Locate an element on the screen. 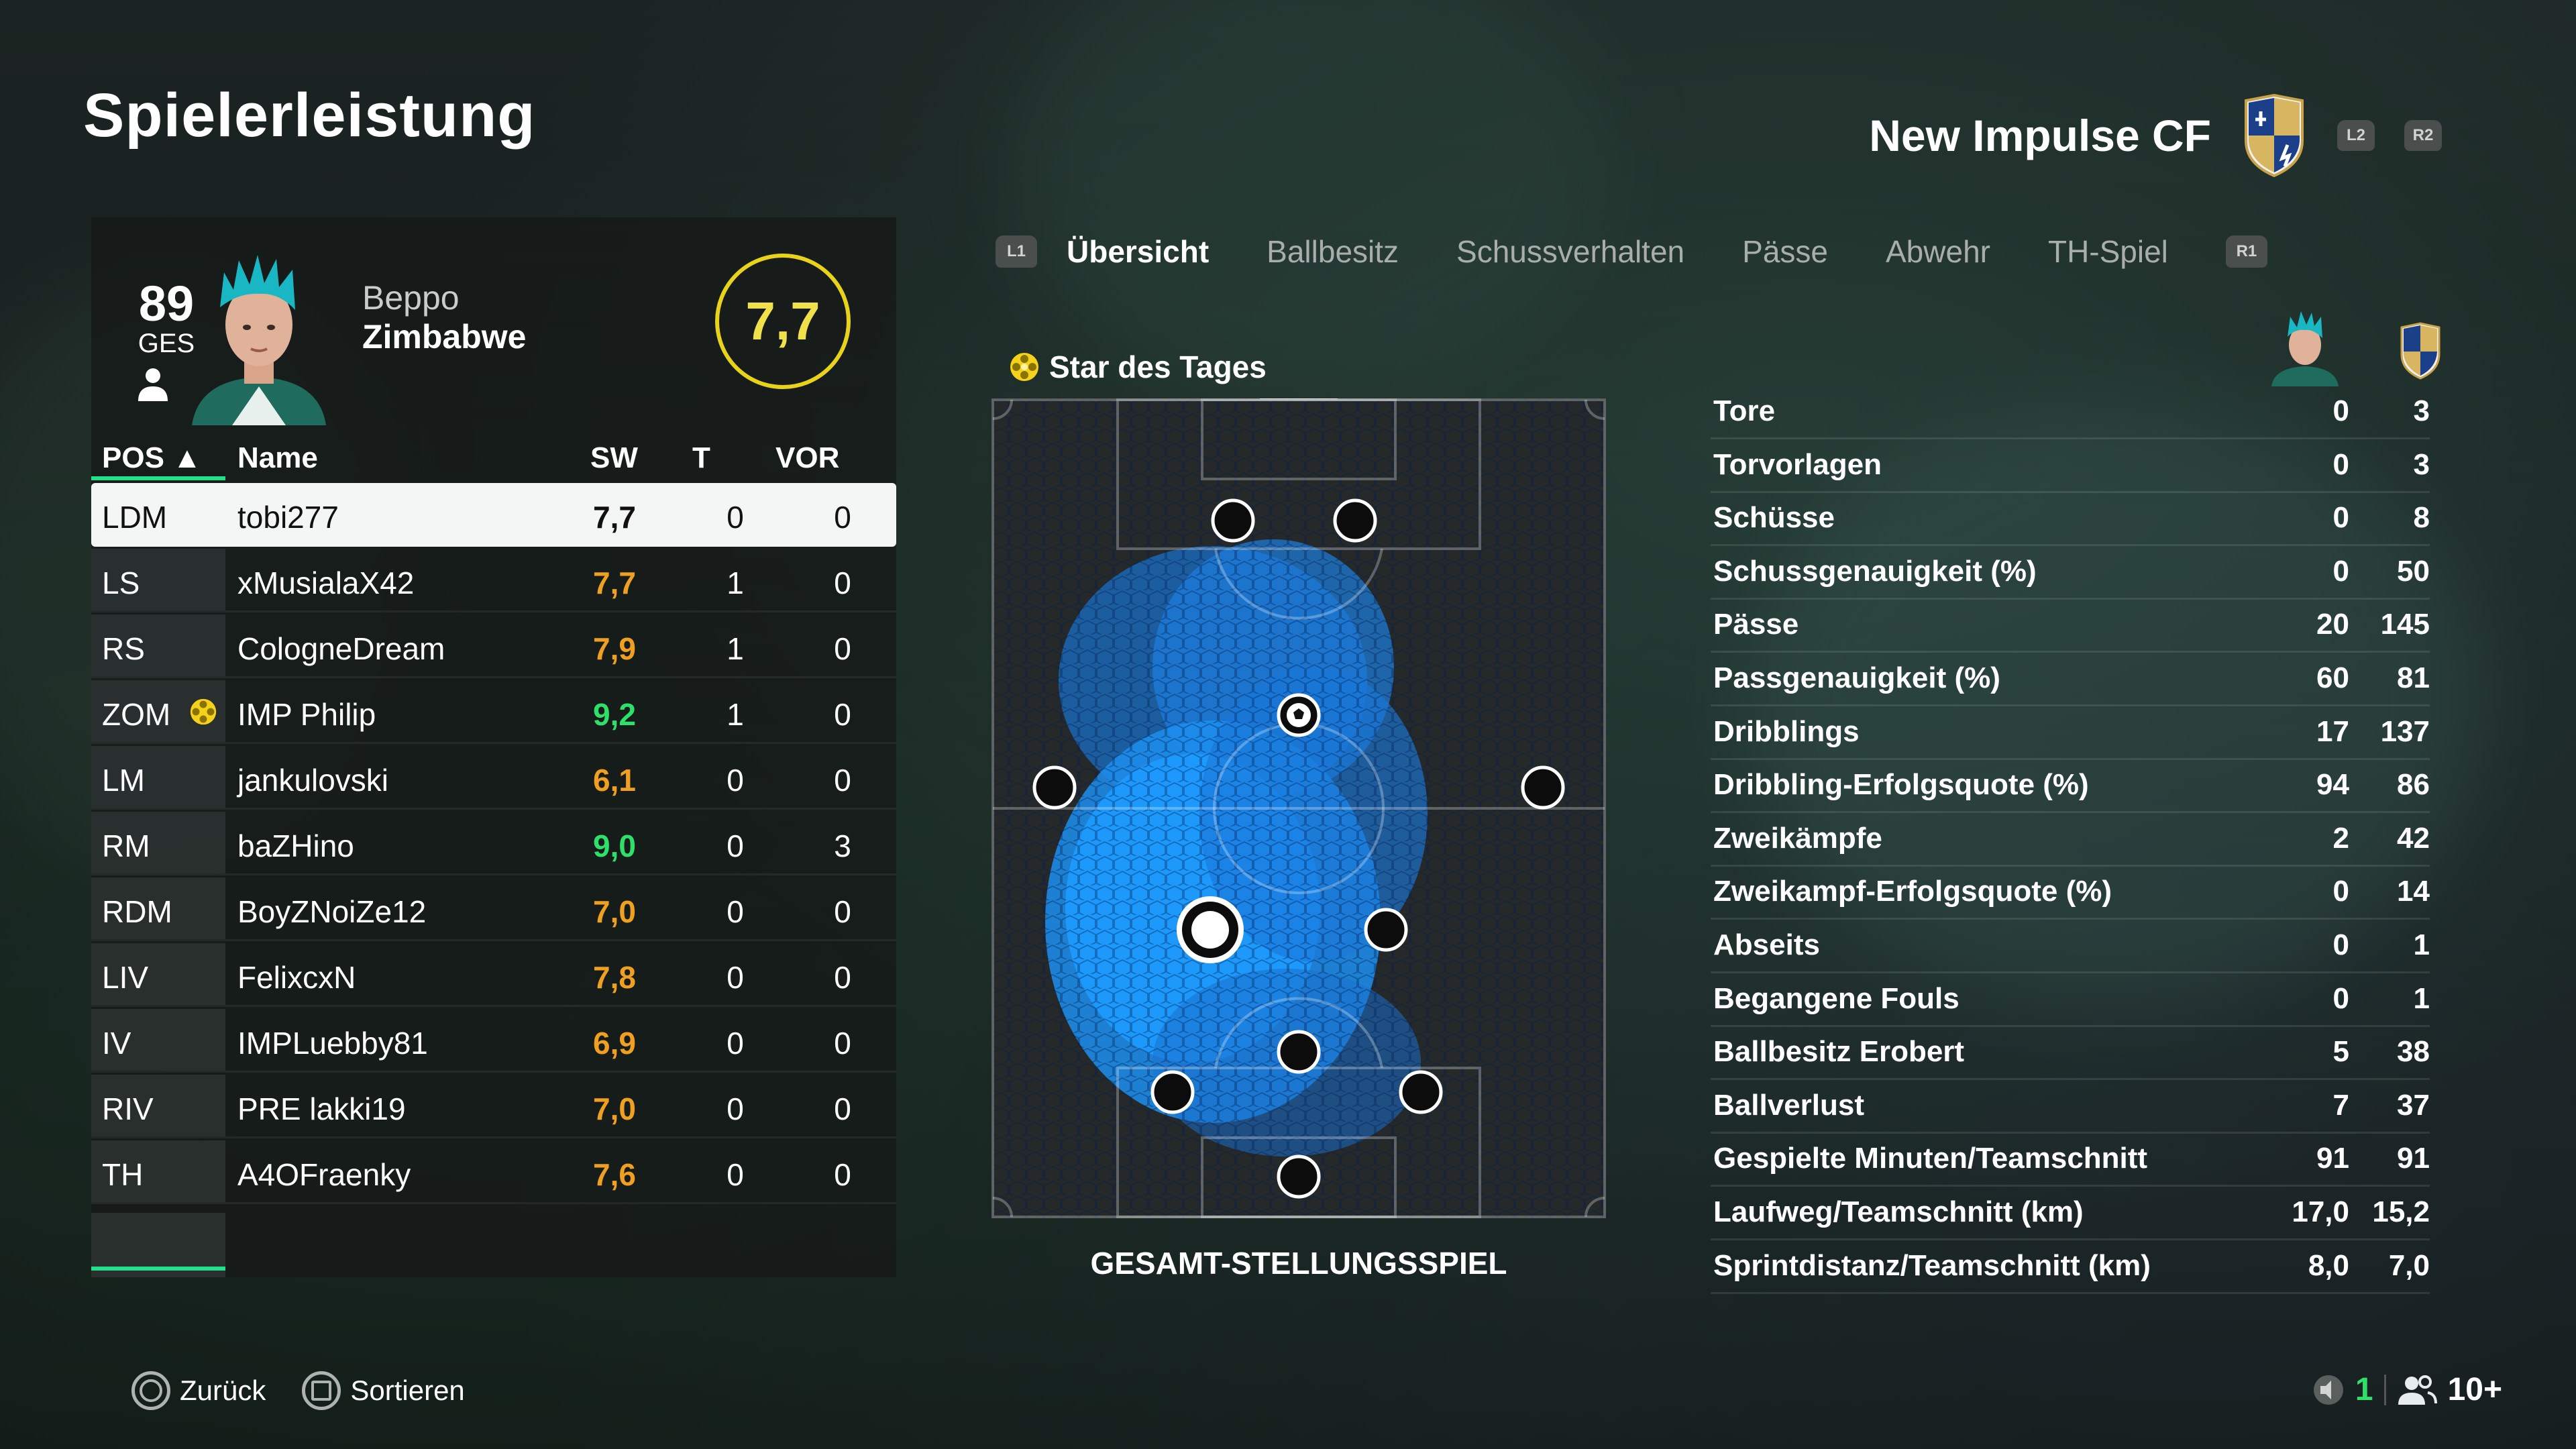 The image size is (2576, 1449). table-row: ZOM IMP Philip 9,2 1 0 is located at coordinates (493, 712).